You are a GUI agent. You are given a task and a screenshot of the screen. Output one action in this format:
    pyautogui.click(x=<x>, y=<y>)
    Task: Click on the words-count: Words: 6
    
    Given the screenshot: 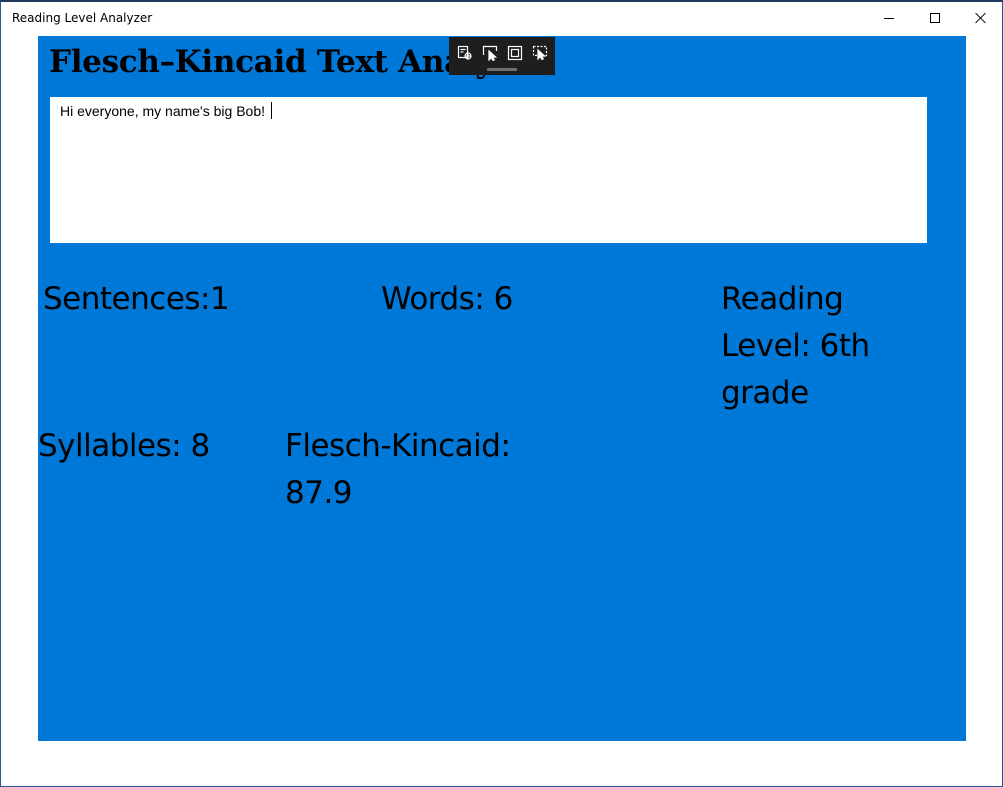 What is the action you would take?
    pyautogui.click(x=447, y=299)
    